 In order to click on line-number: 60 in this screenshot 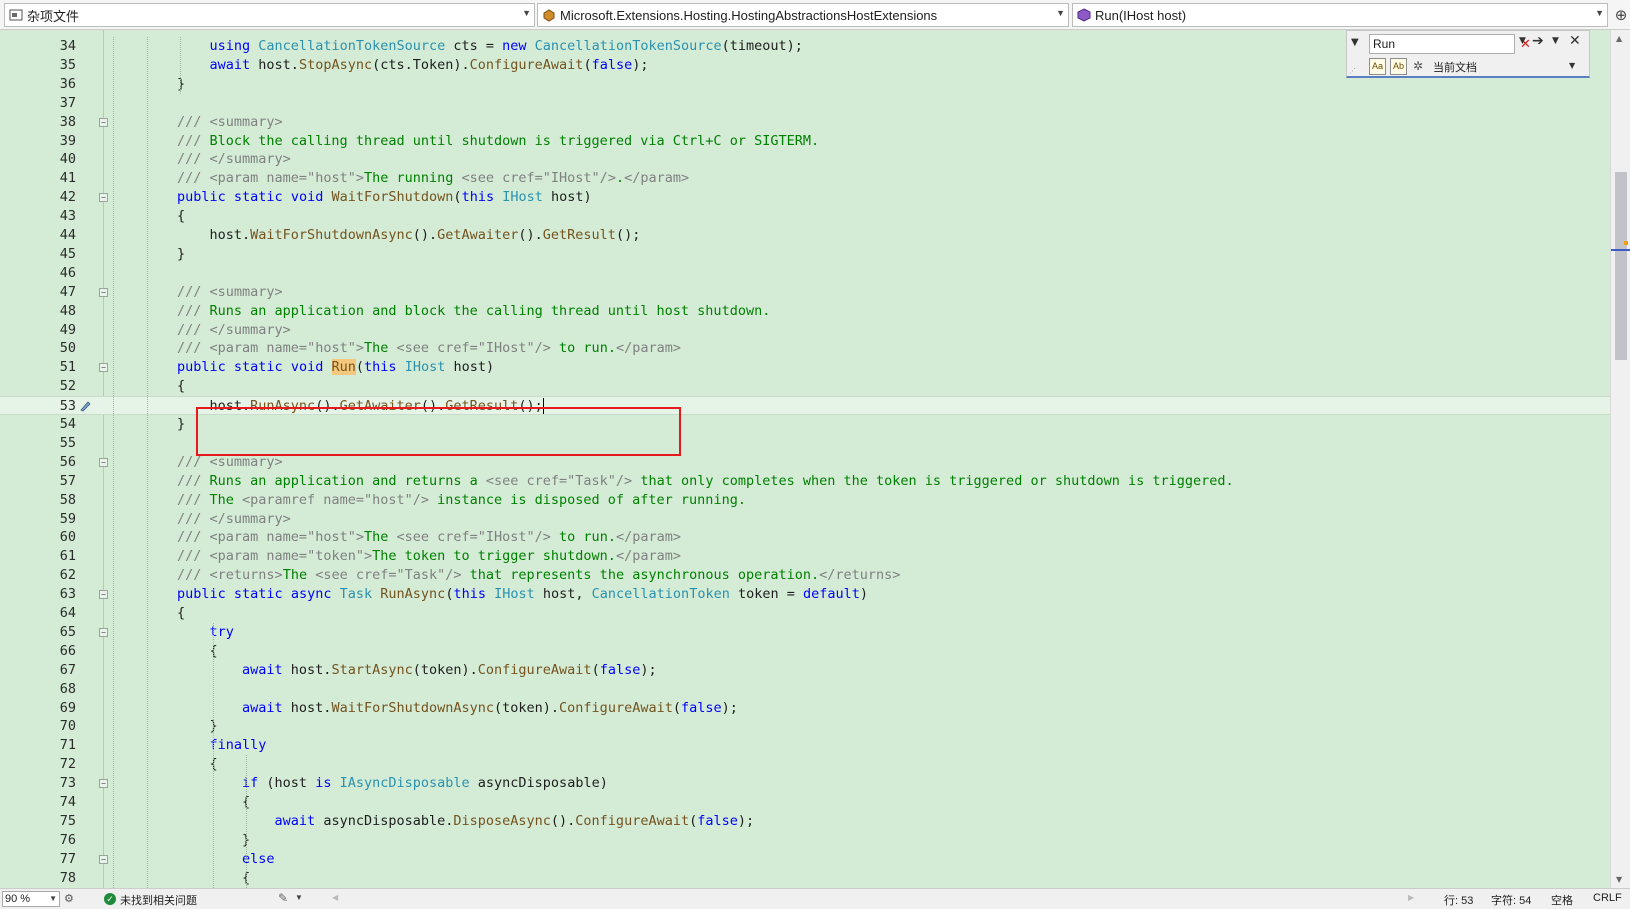, I will do `click(67, 537)`.